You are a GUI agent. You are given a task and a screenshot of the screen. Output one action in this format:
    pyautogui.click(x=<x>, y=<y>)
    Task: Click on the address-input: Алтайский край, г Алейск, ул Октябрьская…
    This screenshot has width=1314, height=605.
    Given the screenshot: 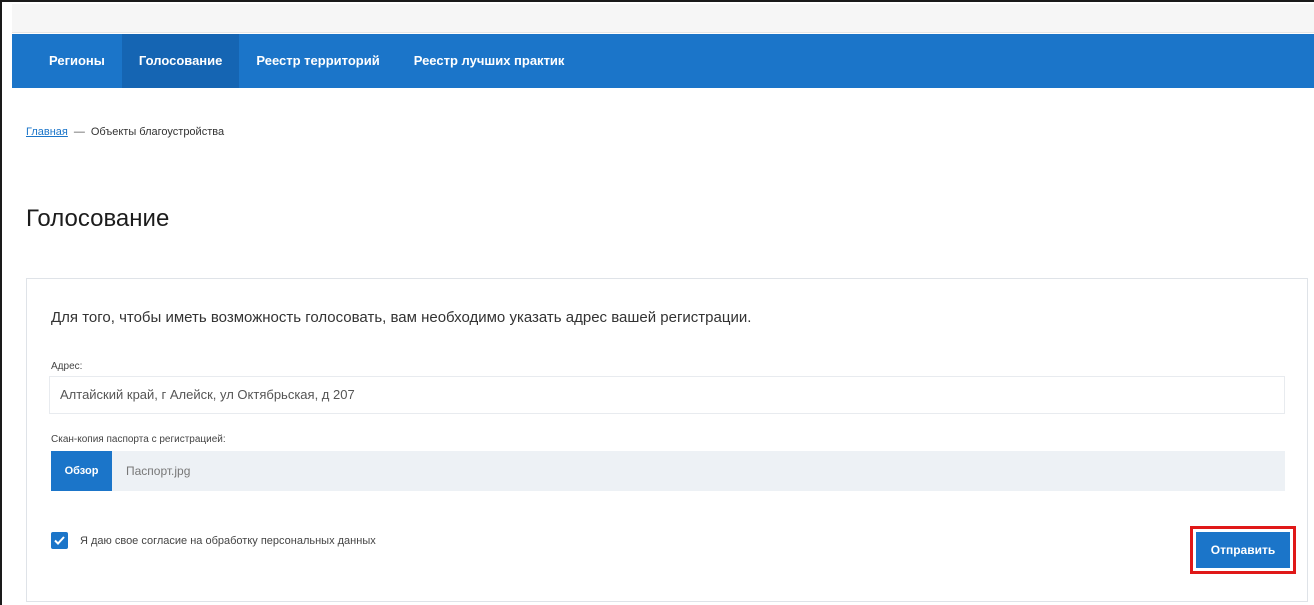 What is the action you would take?
    pyautogui.click(x=667, y=395)
    